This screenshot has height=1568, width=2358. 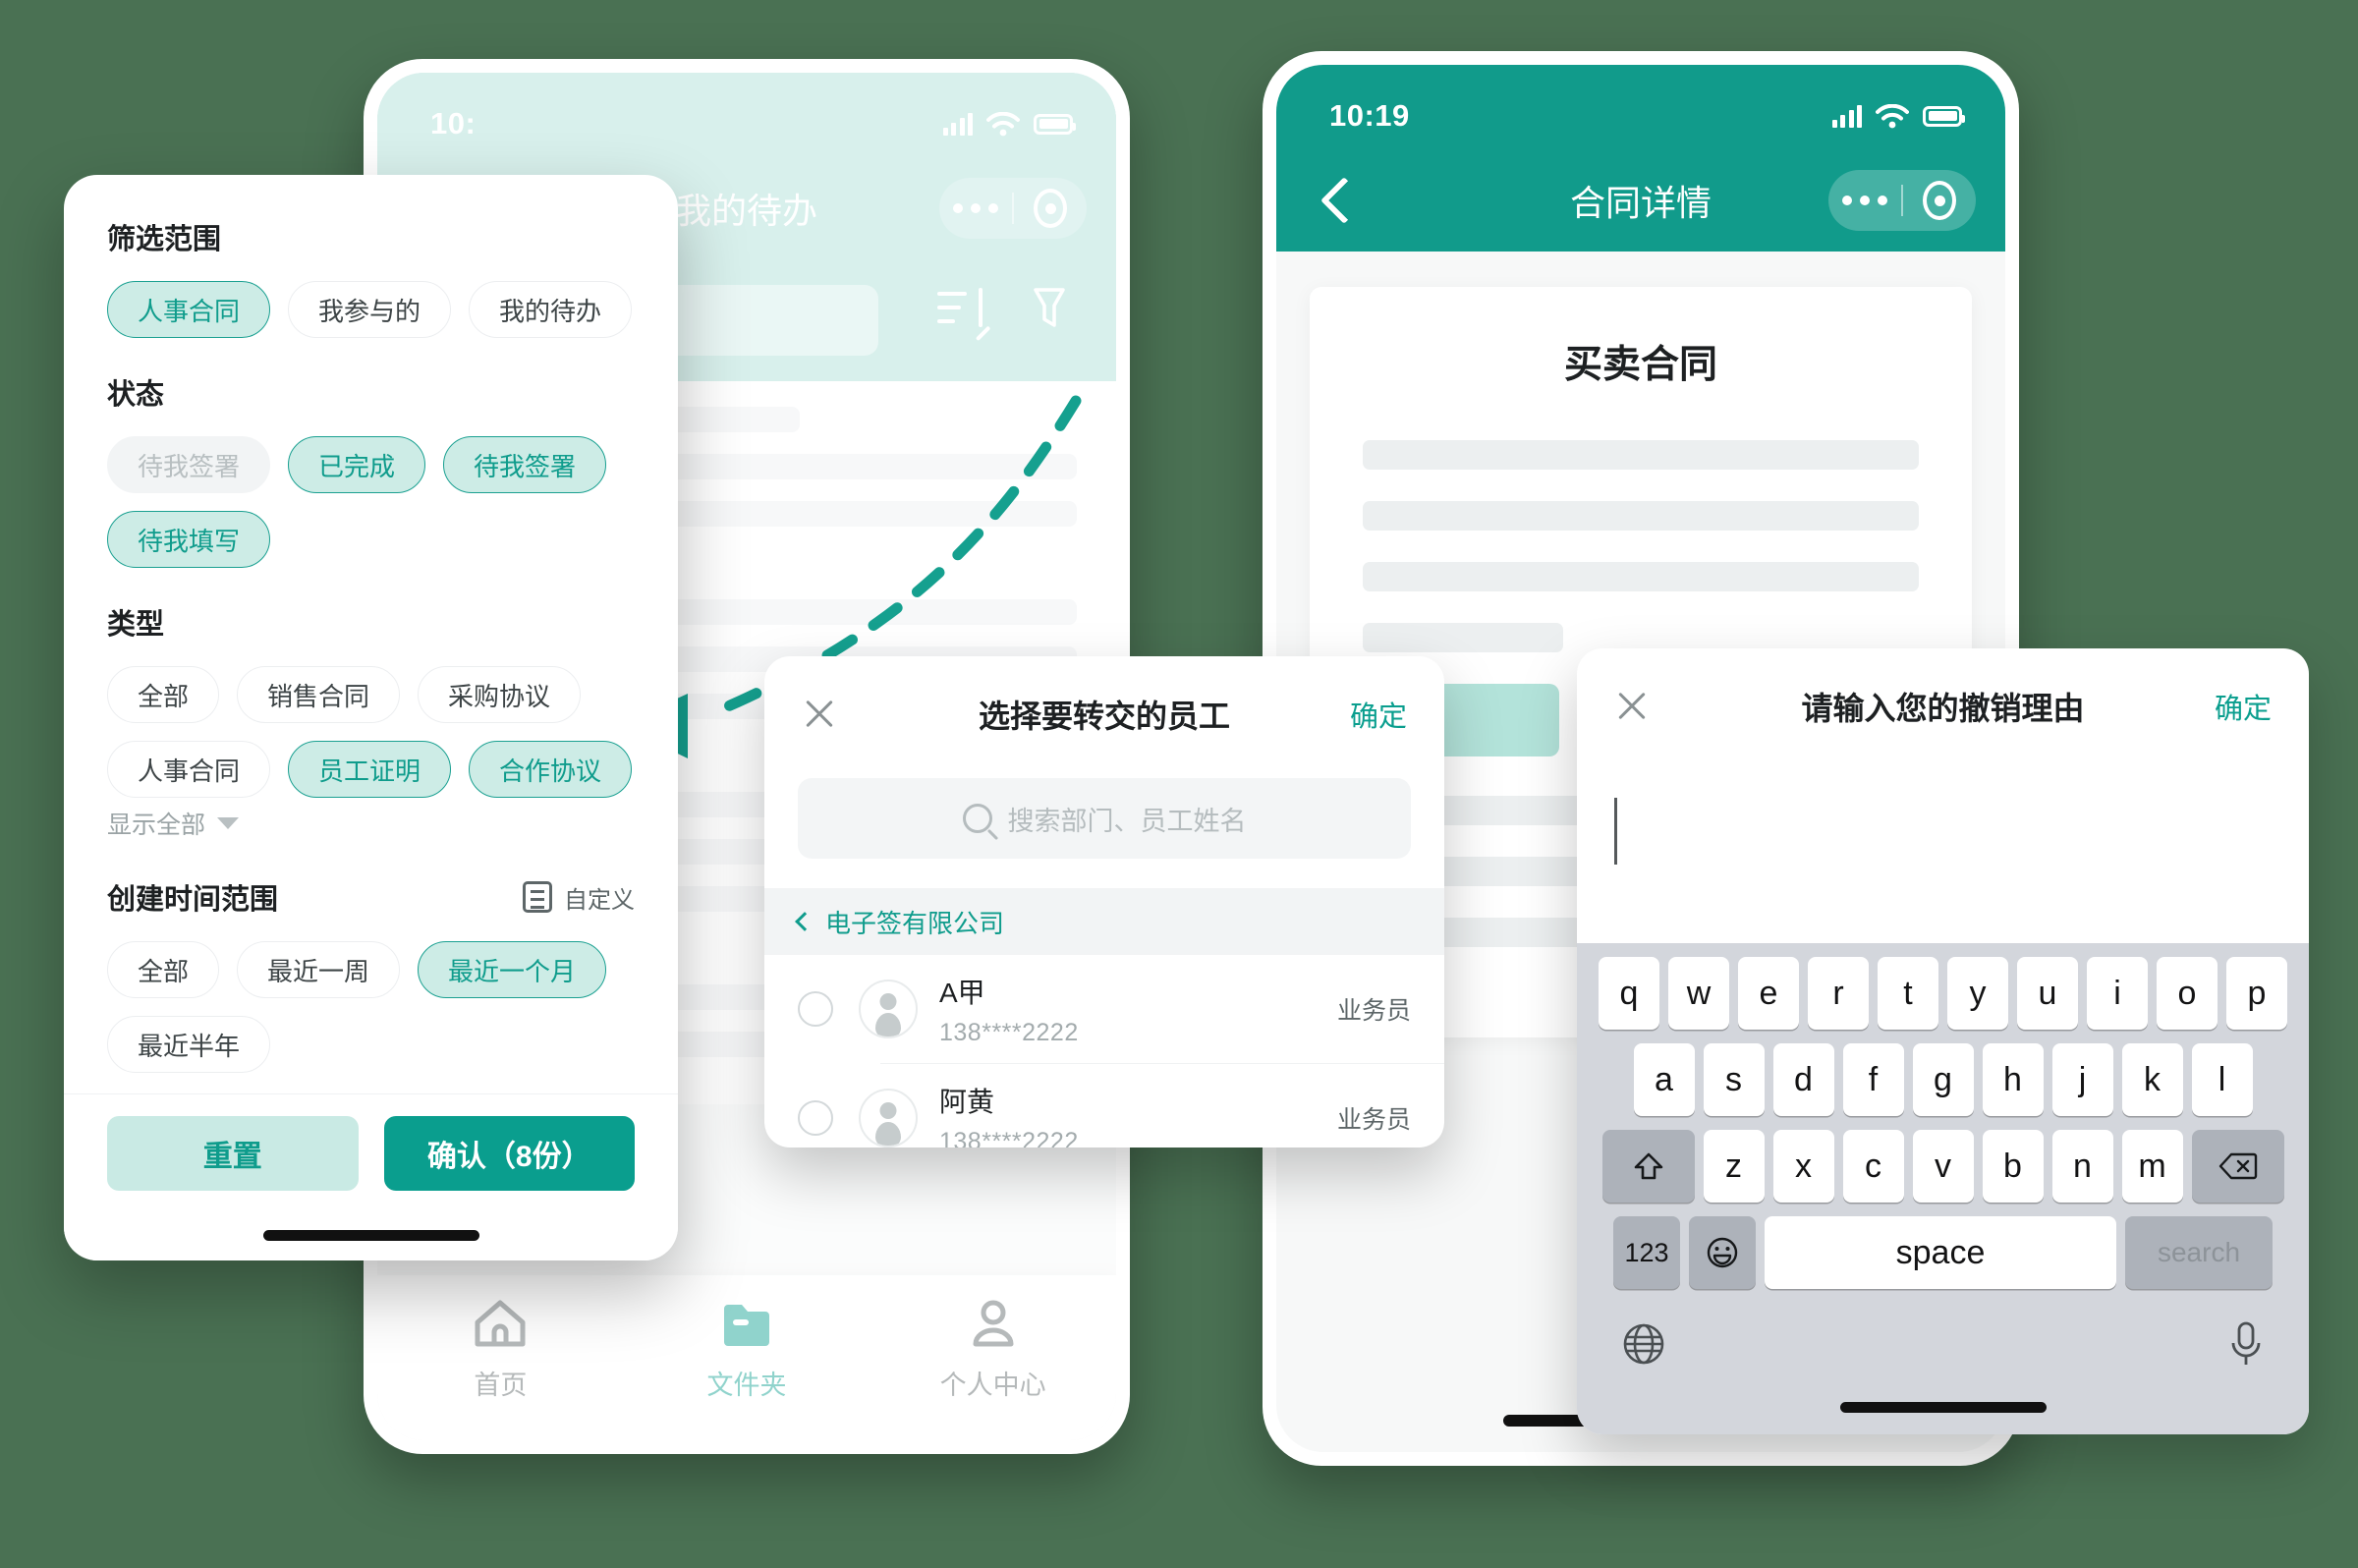 I want to click on chip-time-3: 最近半年, so click(x=189, y=1044).